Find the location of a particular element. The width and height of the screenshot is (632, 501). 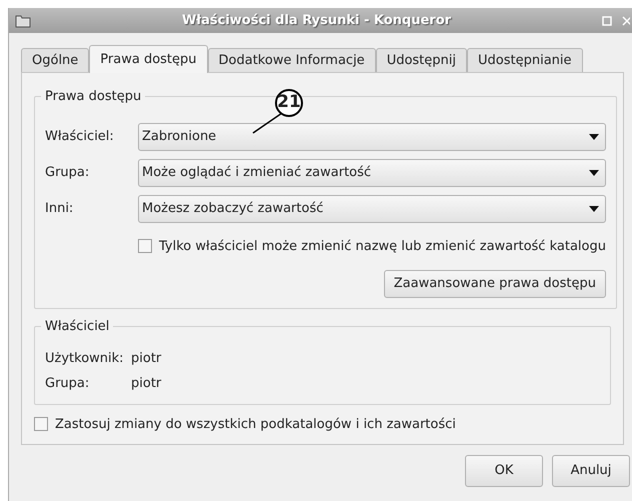

window-title: Właściwości dla Rysunki - Konqueror is located at coordinates (316, 21).